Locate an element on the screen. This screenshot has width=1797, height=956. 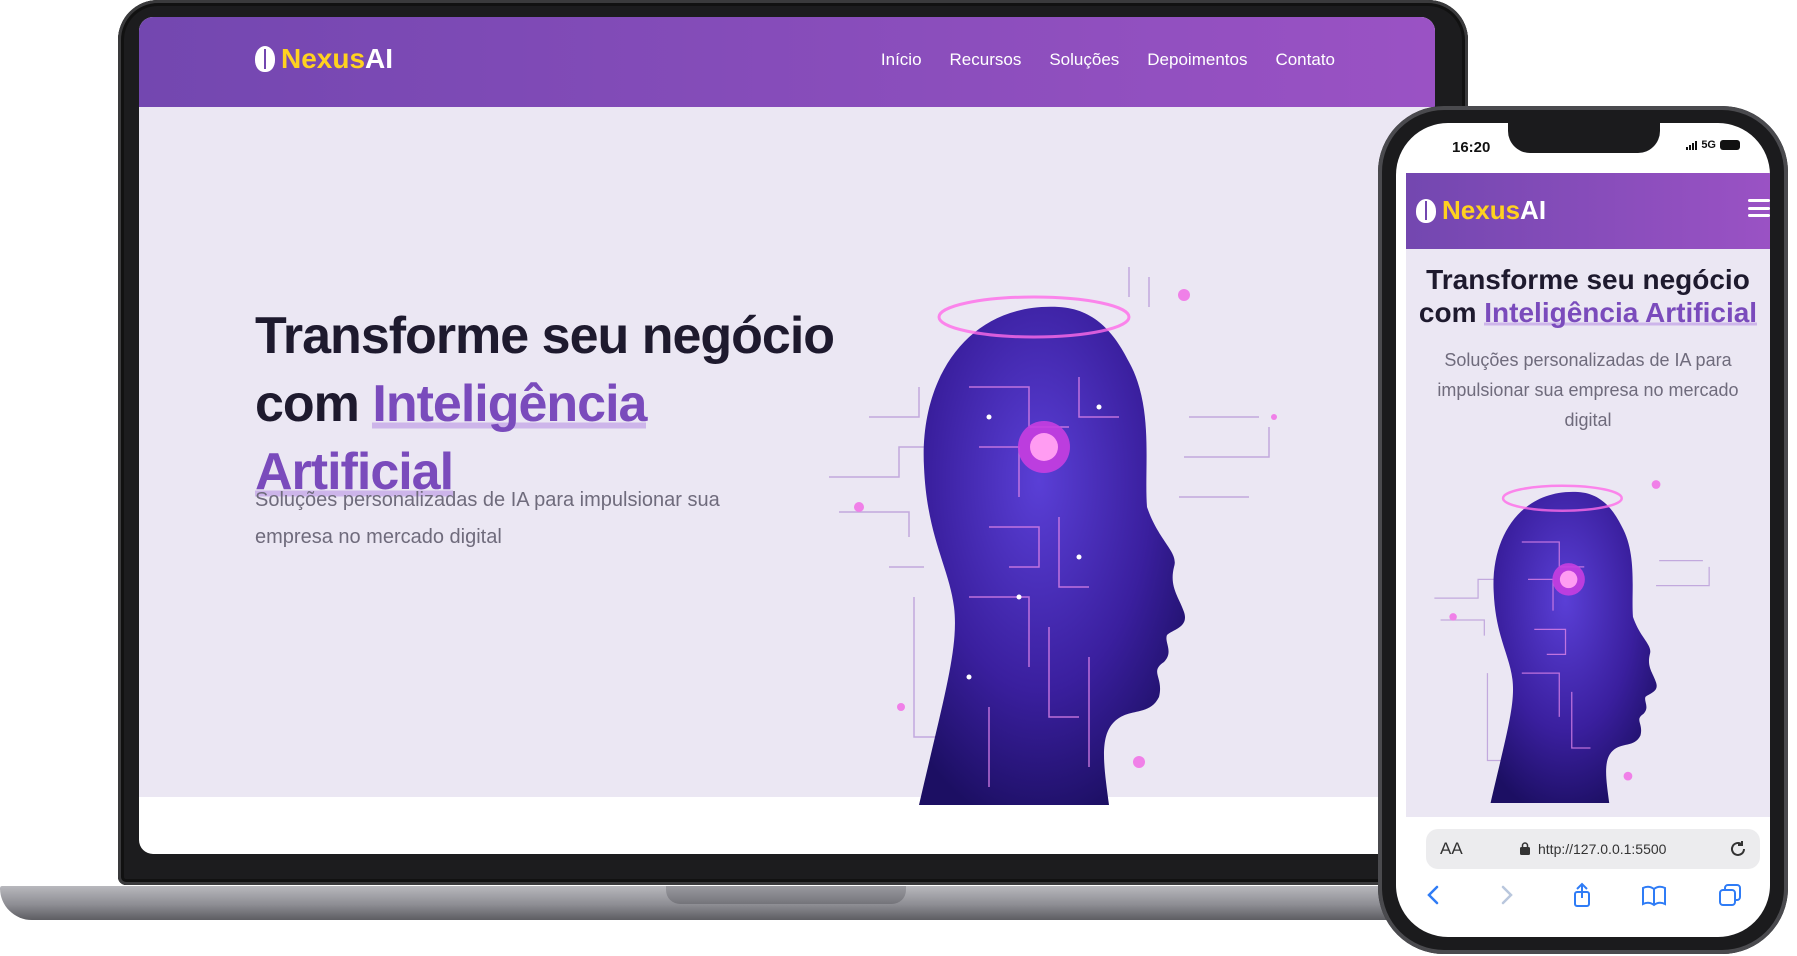
battery-icon is located at coordinates (1730, 145).